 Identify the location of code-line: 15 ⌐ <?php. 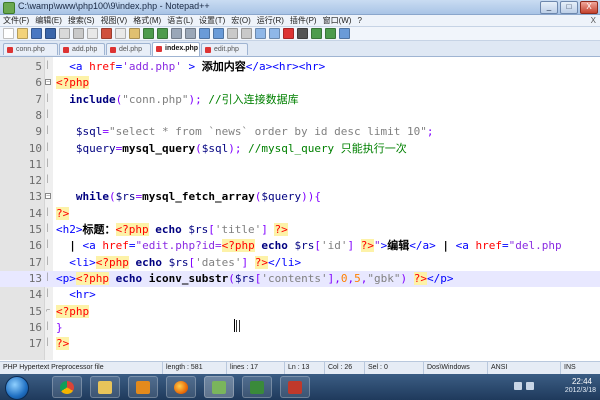
(300, 312).